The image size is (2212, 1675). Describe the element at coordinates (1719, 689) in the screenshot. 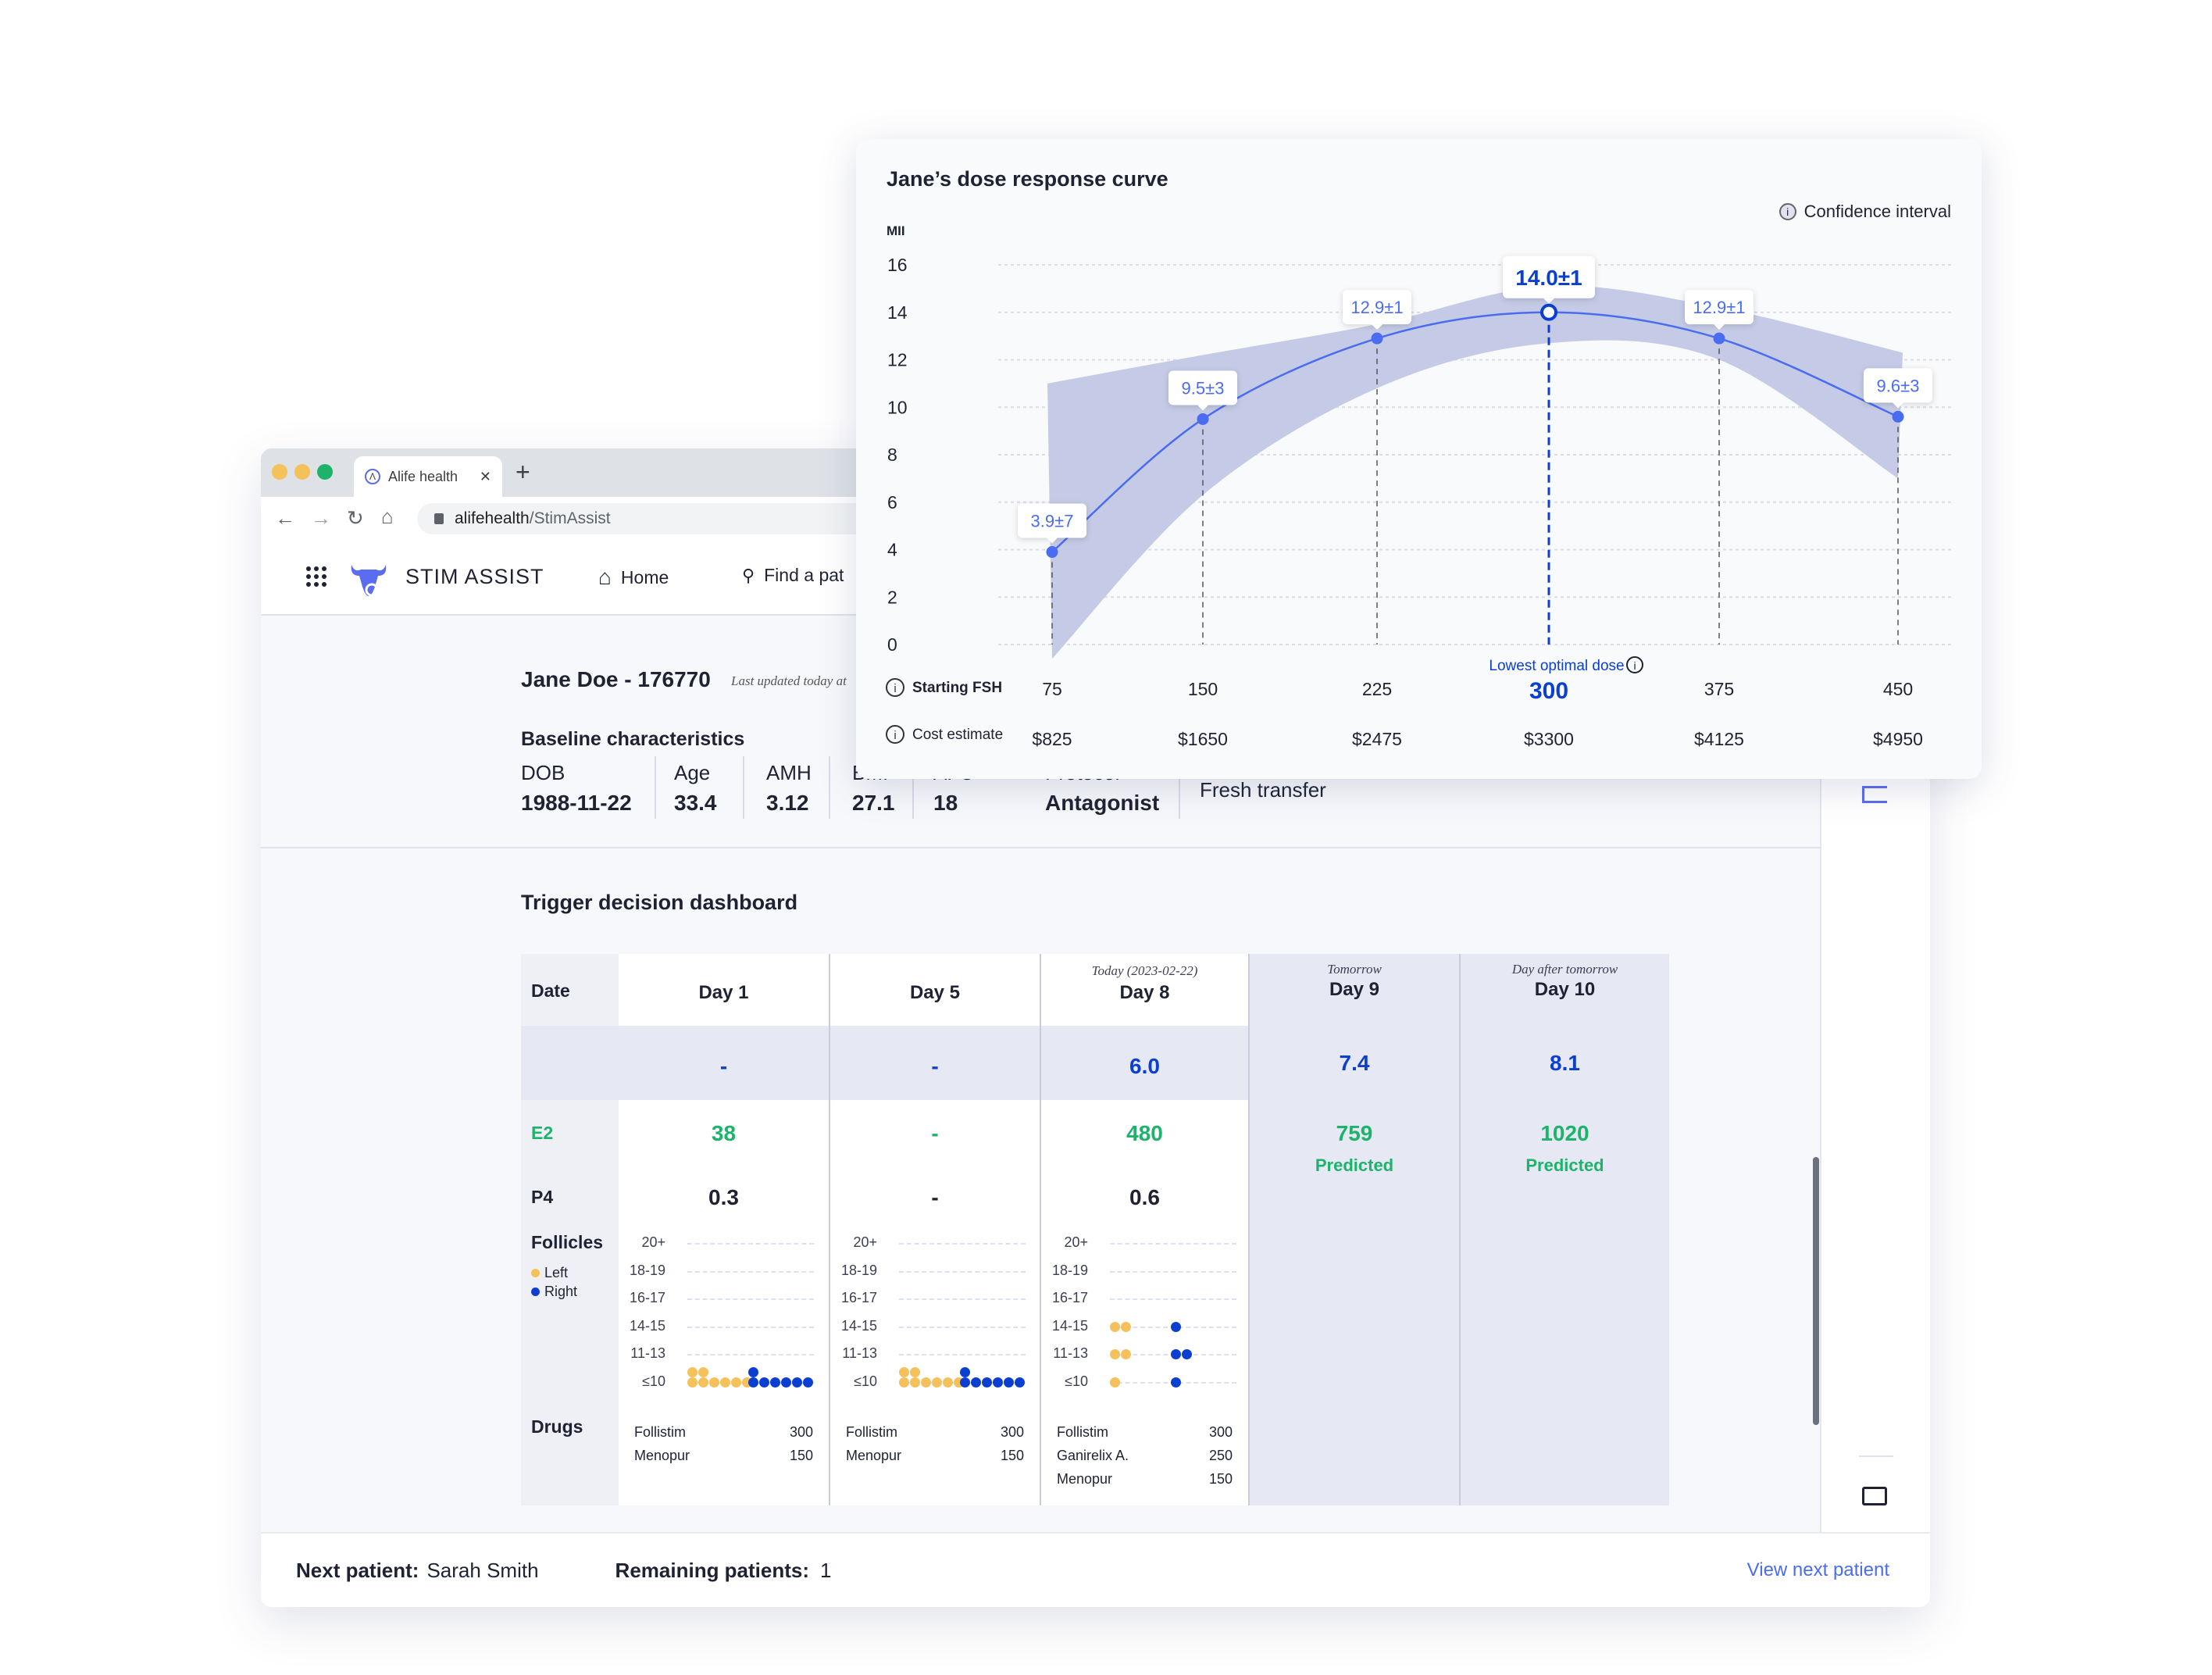

I see `x-tick-label: 375` at that location.